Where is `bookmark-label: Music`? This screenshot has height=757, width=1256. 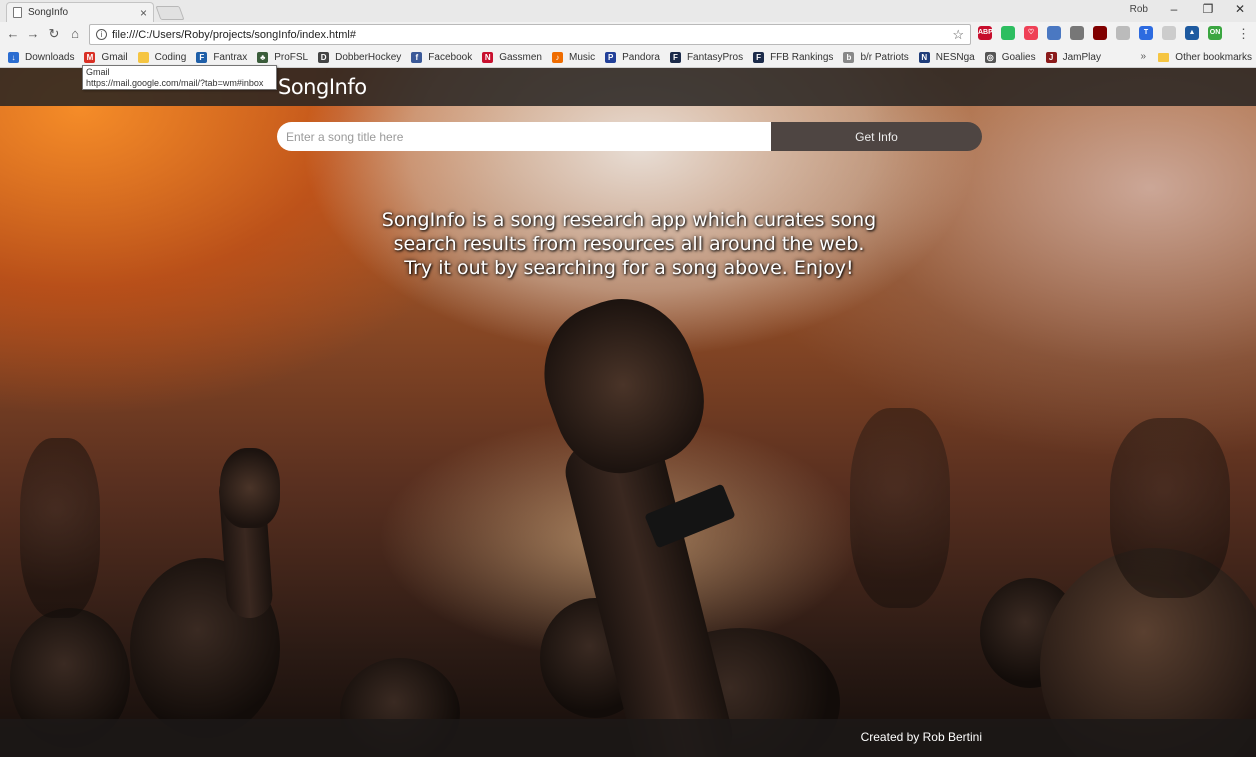 bookmark-label: Music is located at coordinates (582, 57).